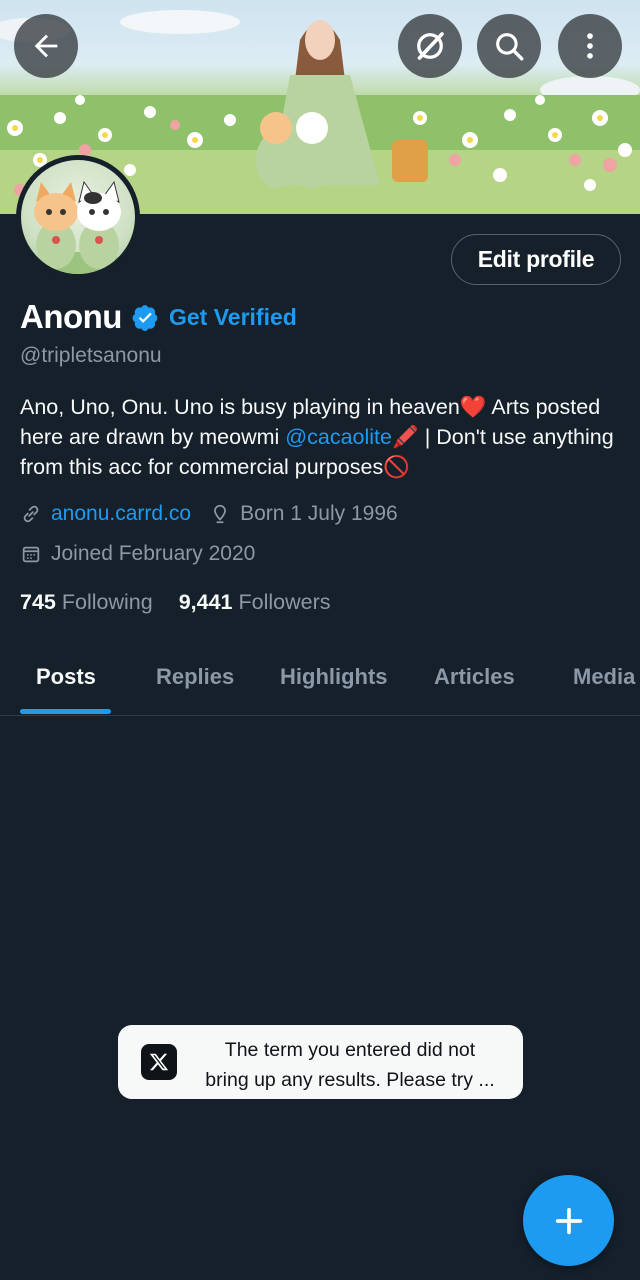 The width and height of the screenshot is (640, 1280). I want to click on joined-row: Joined February 2020, so click(137, 554).